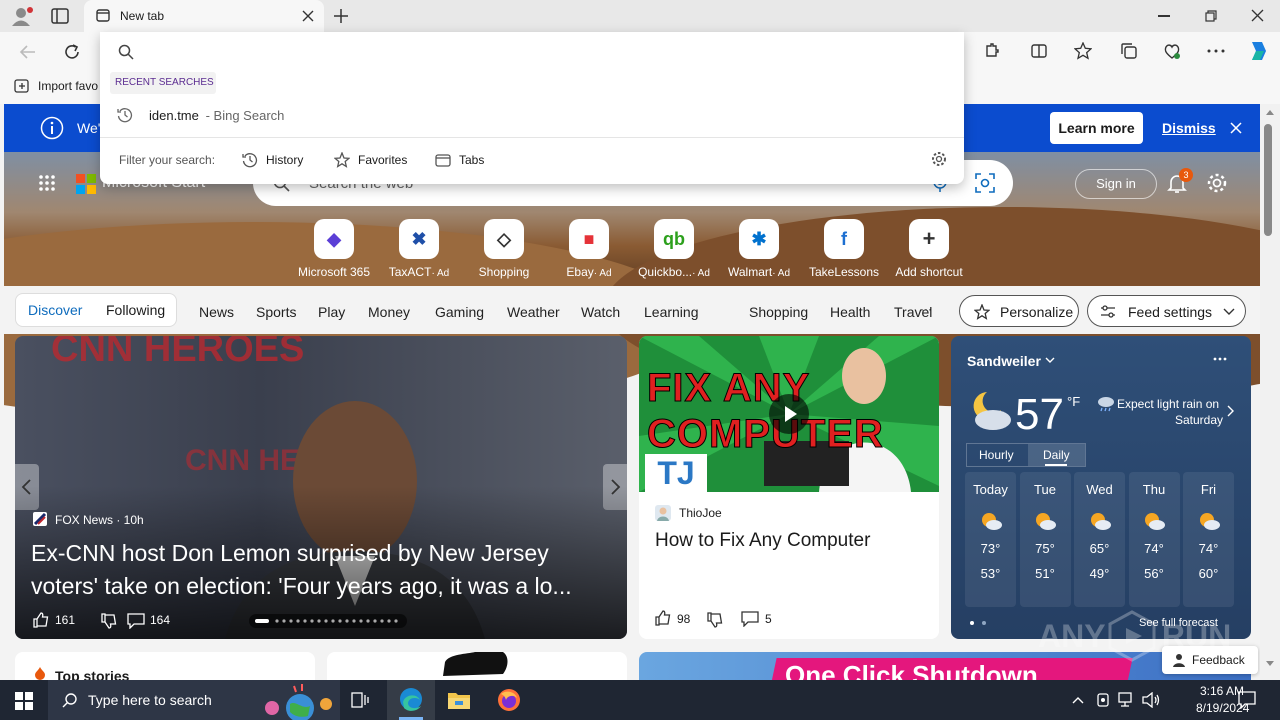  I want to click on product-card, so click(477, 666).